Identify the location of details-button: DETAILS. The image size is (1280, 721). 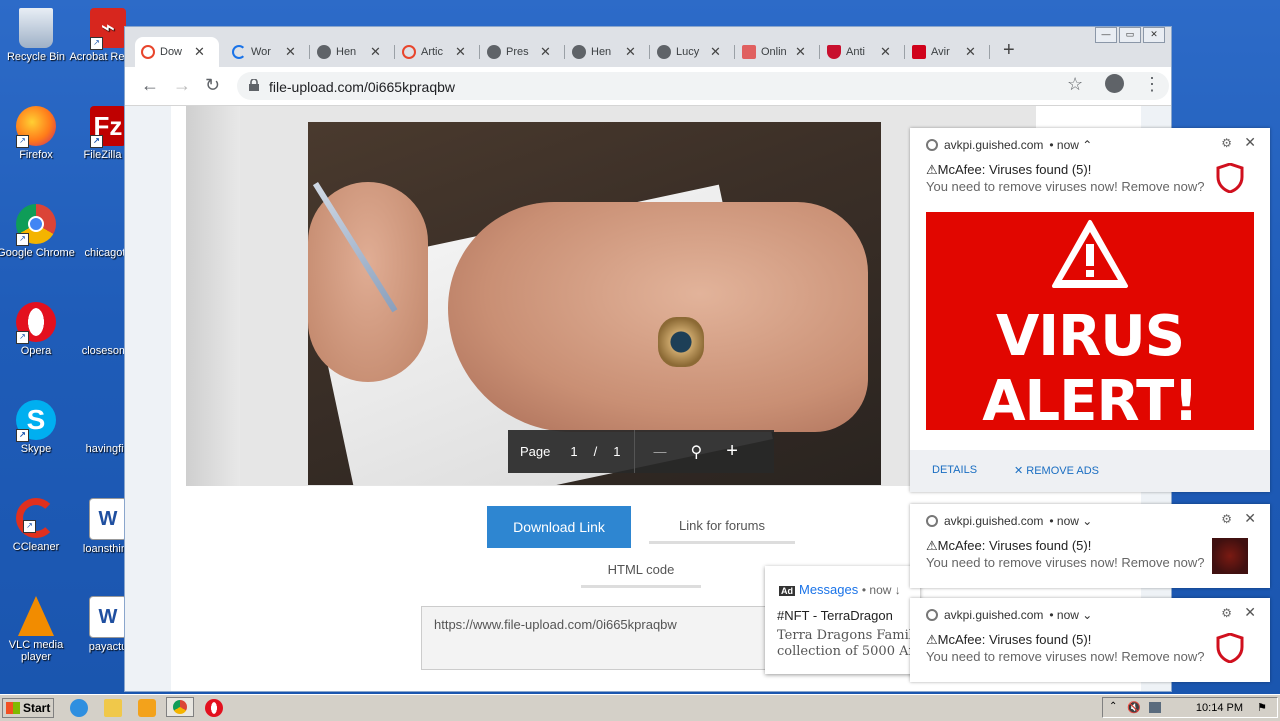
(954, 470).